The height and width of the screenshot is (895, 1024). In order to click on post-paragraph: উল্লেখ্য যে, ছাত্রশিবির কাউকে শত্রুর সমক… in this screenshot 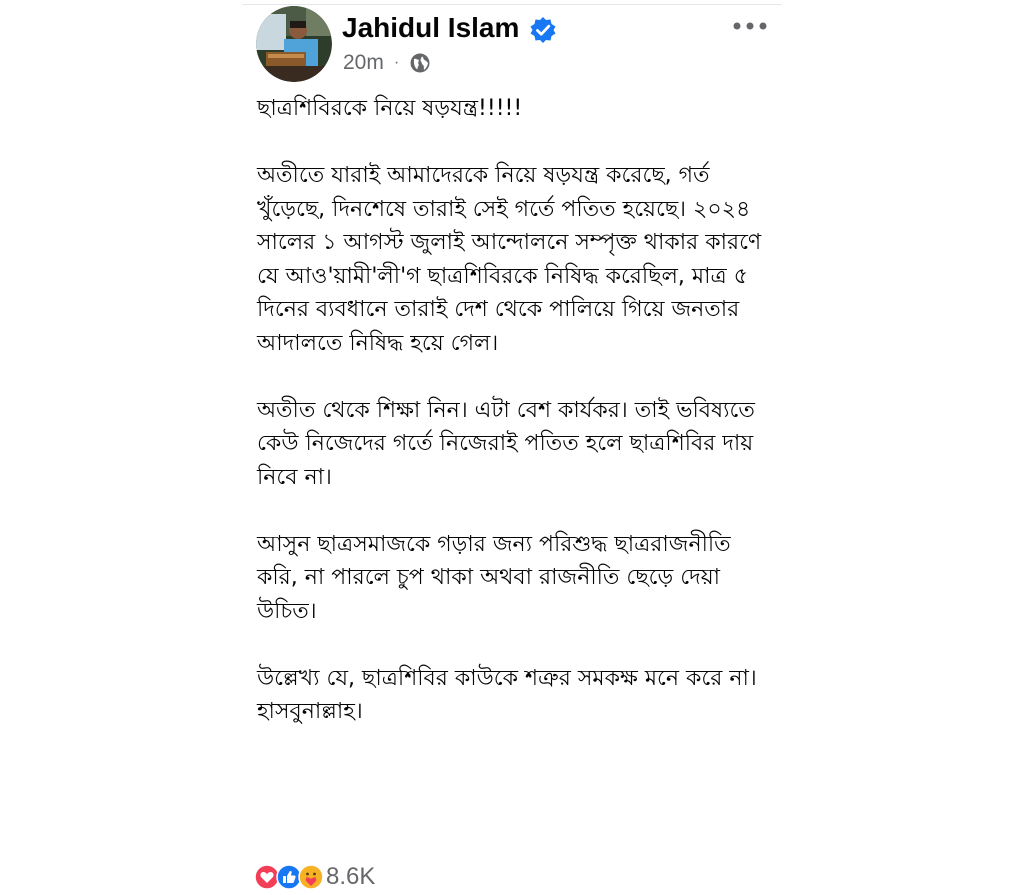, I will do `click(507, 695)`.